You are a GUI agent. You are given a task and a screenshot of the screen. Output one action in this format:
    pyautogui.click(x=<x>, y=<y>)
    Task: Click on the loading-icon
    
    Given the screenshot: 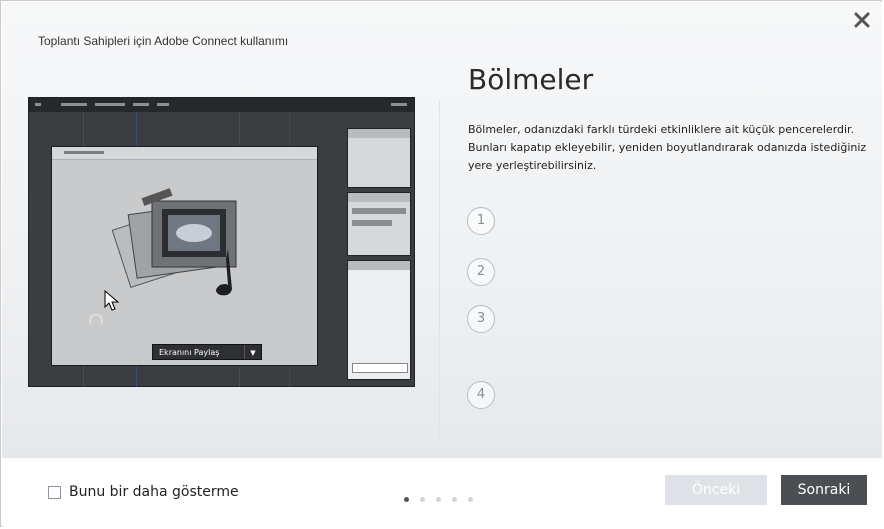 What is the action you would take?
    pyautogui.click(x=96, y=319)
    